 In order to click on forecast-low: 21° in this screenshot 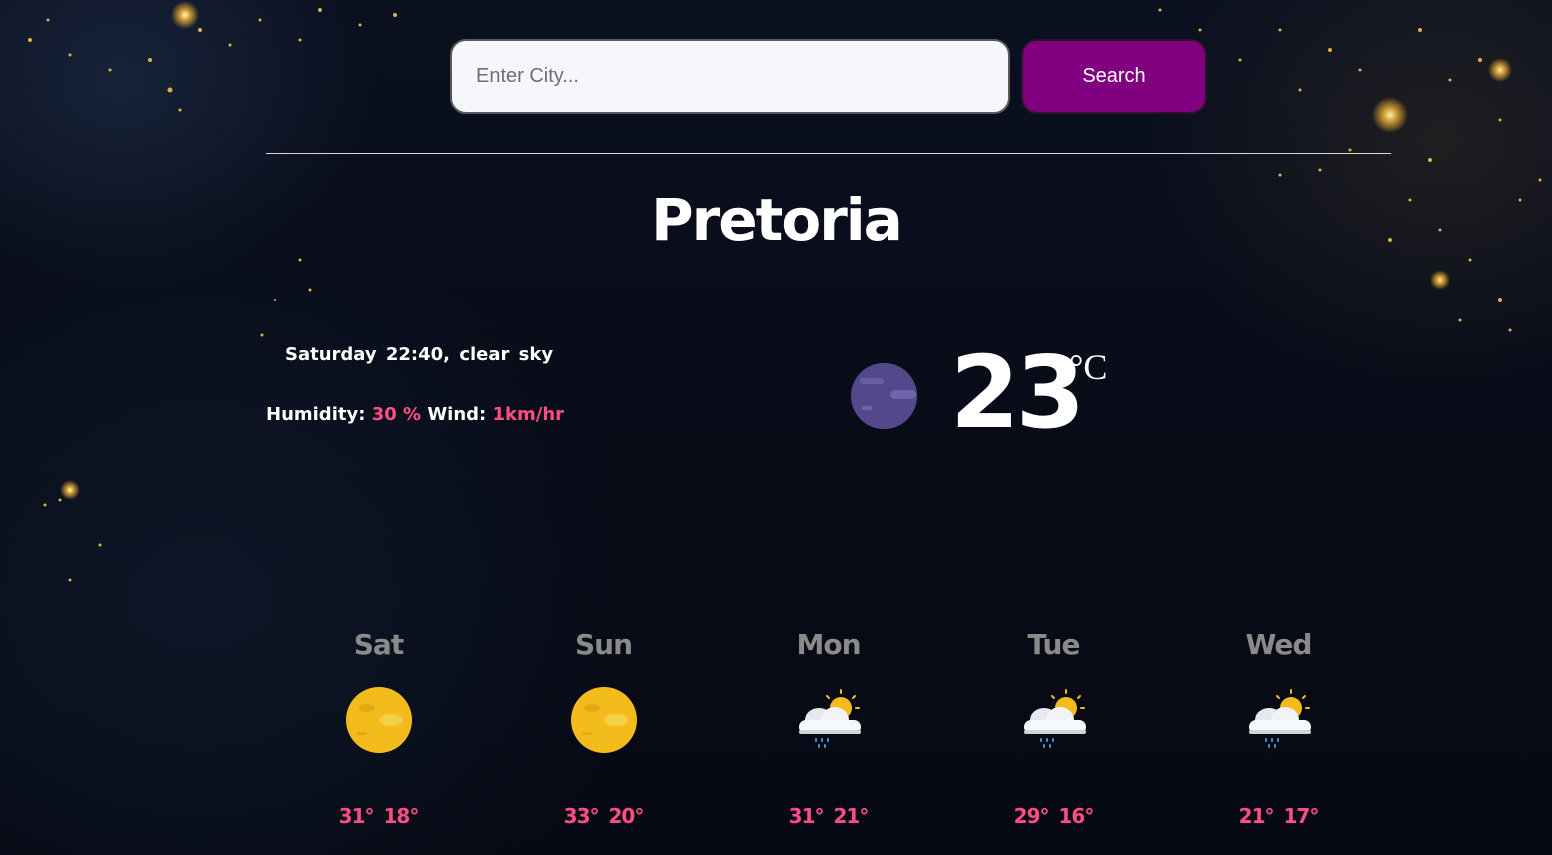, I will do `click(851, 816)`.